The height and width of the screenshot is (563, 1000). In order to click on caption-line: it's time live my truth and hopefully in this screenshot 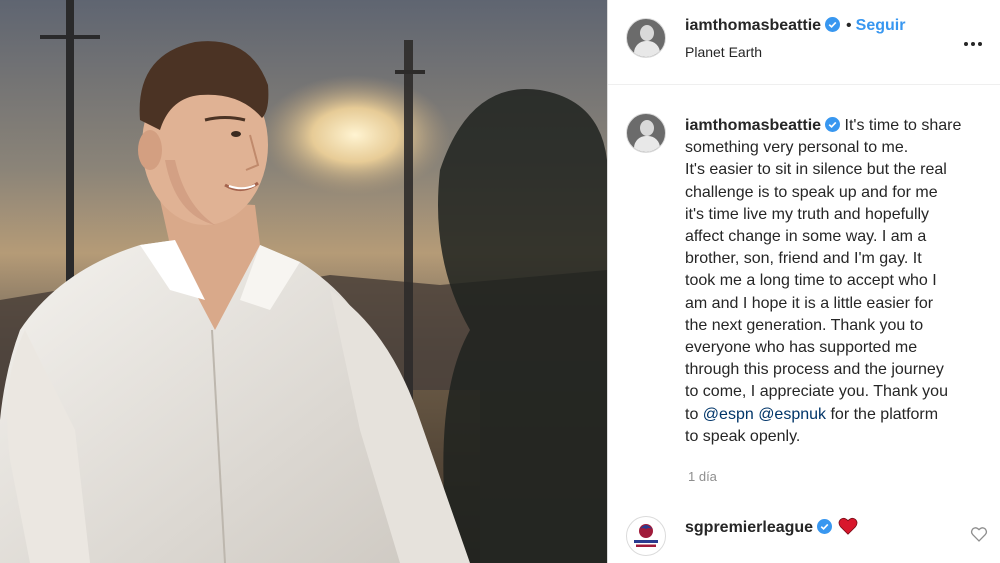, I will do `click(807, 214)`.